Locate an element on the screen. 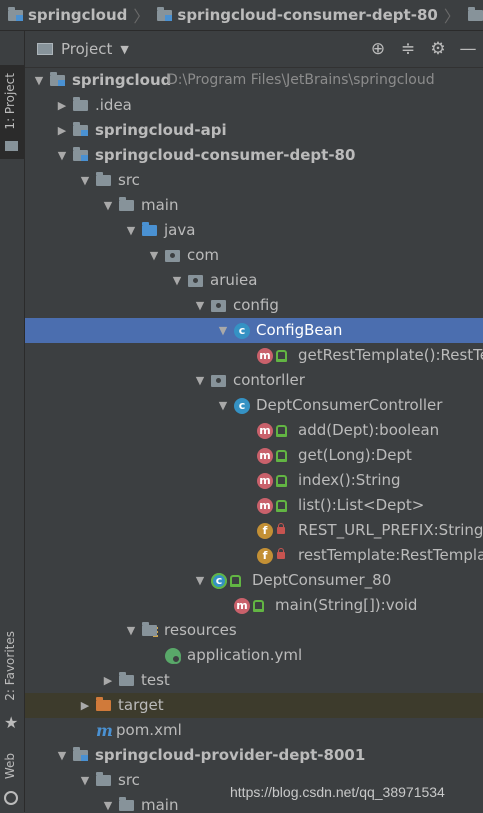 Image resolution: width=483 pixels, height=813 pixels. maven-icon: m is located at coordinates (104, 730).